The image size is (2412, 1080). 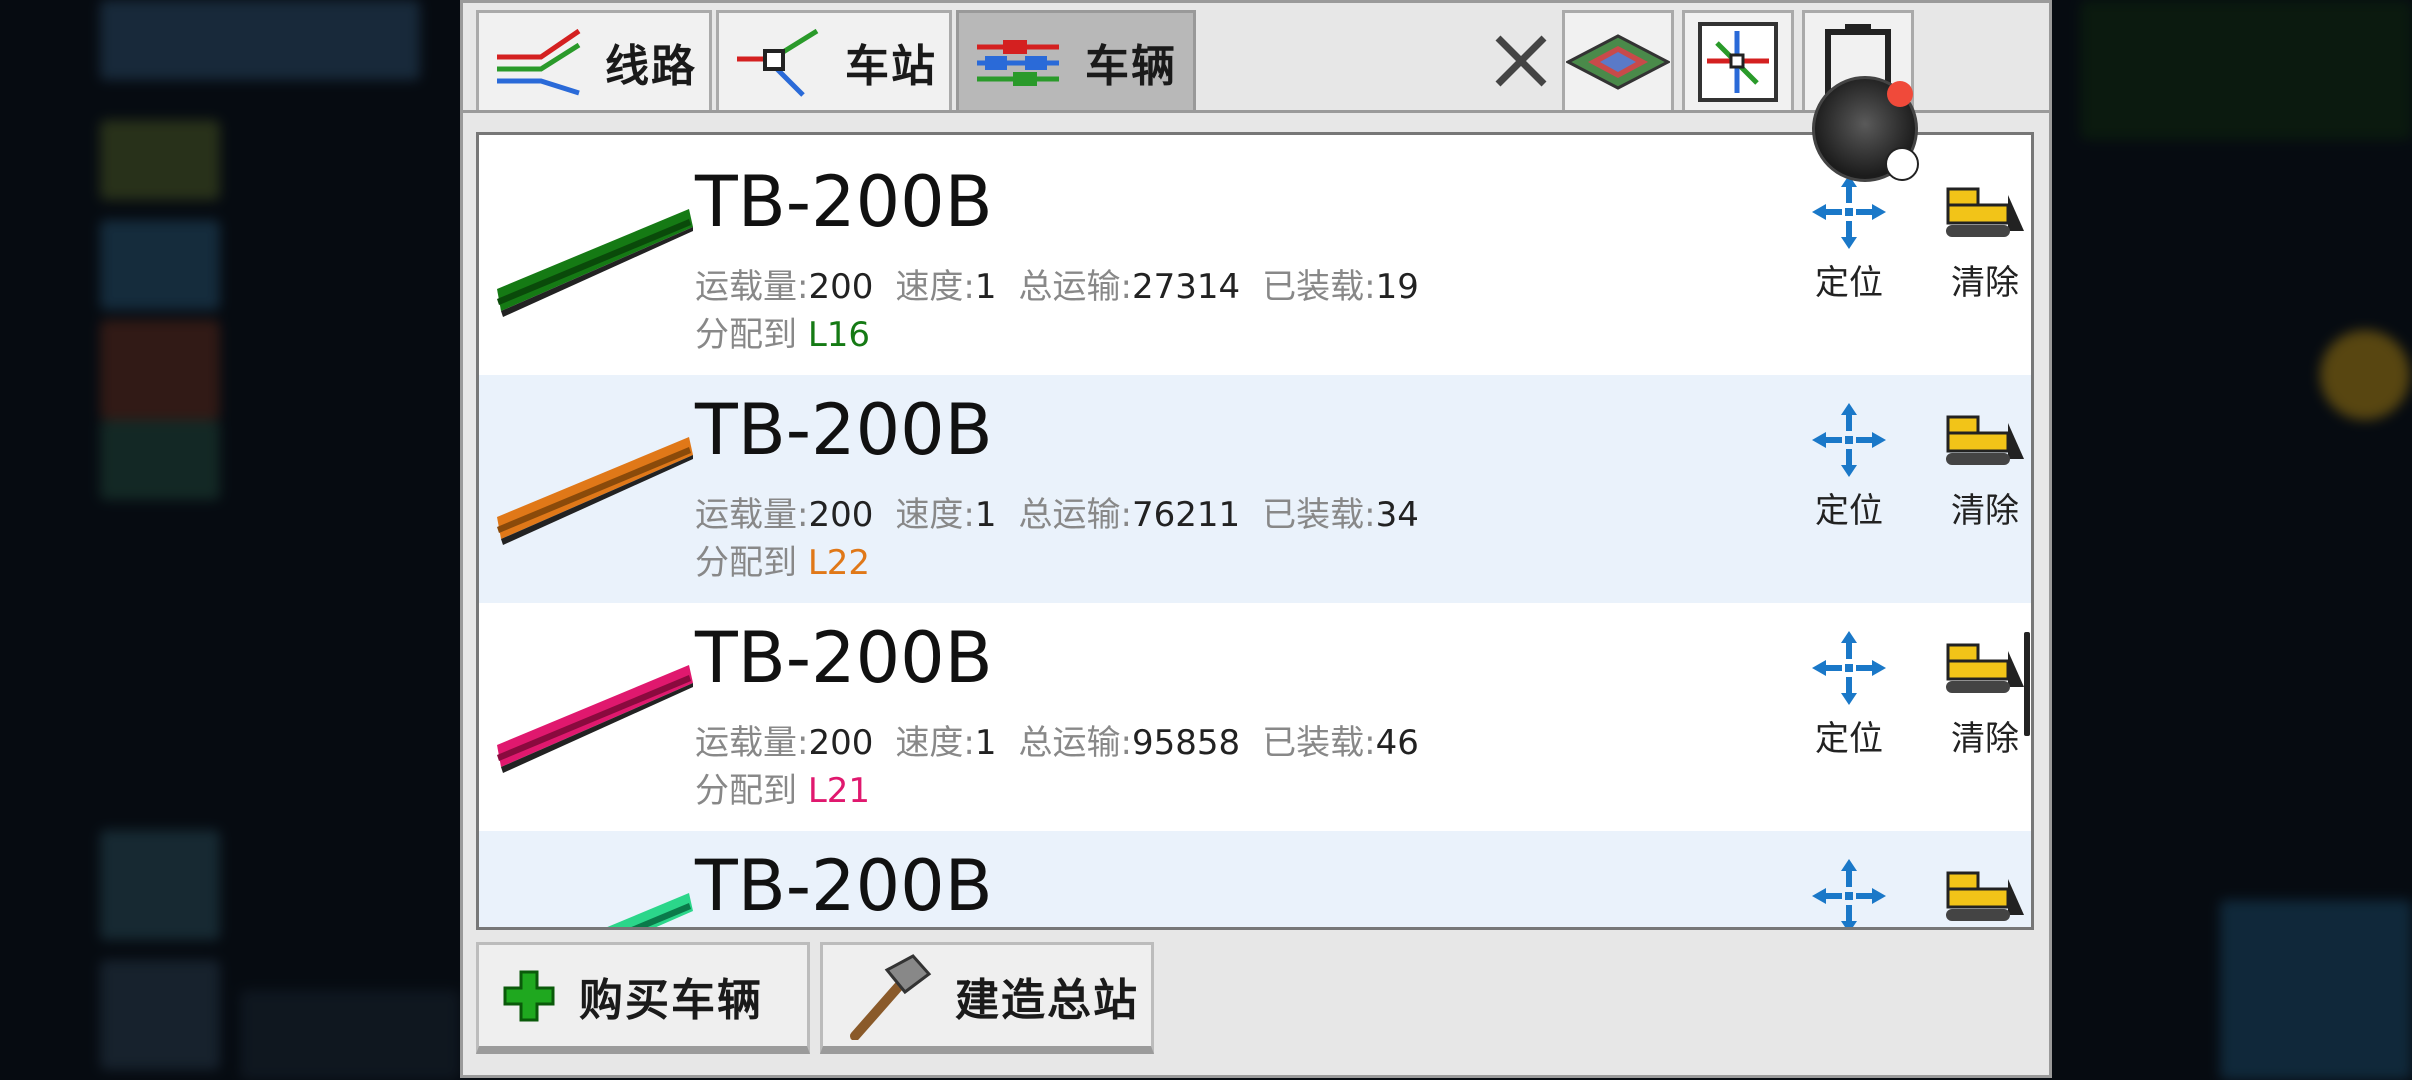 I want to click on notification-dot, so click(x=1900, y=94).